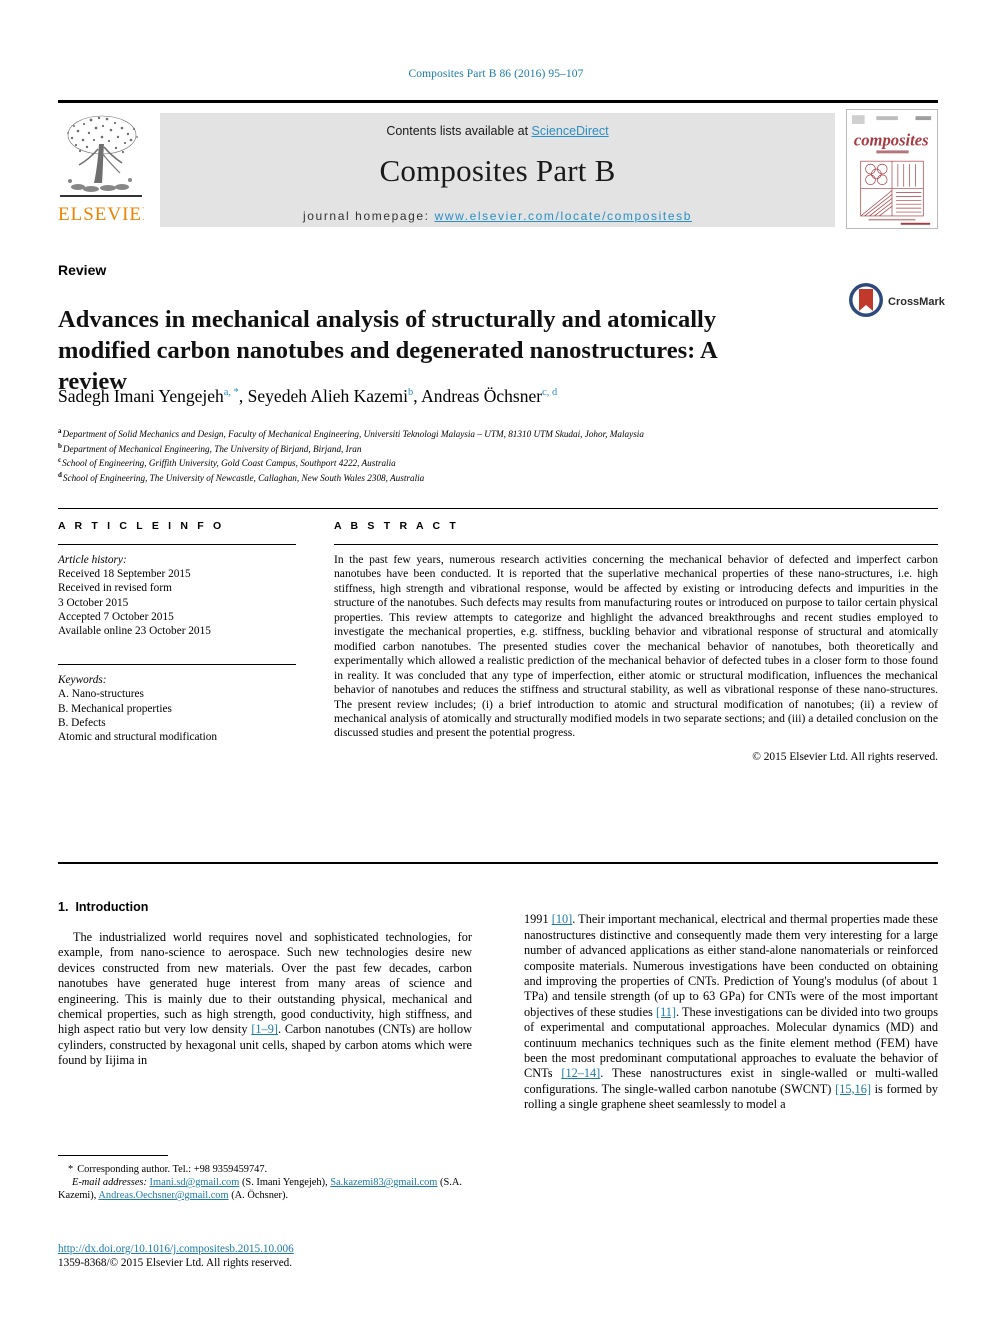 The image size is (992, 1323). I want to click on citation-1-9: [1–9], so click(264, 1029).